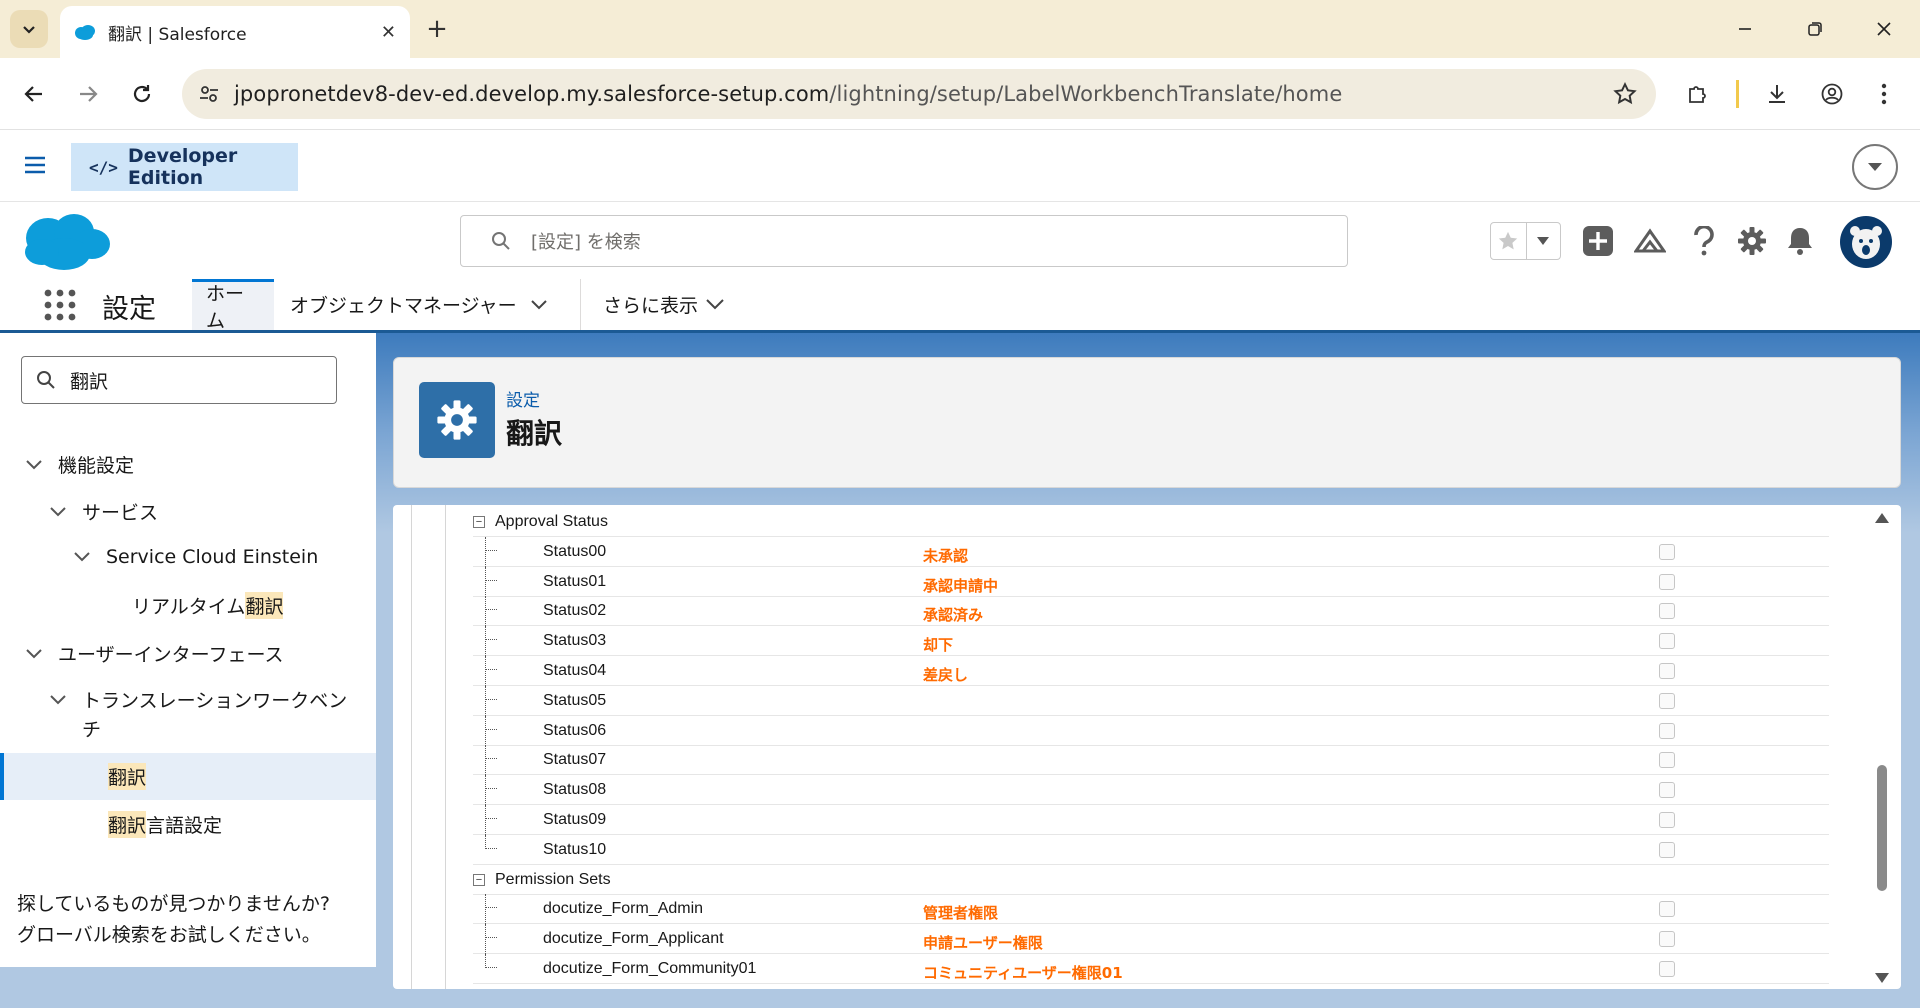  Describe the element at coordinates (1023, 972) in the screenshot. I see `translation-value: コミュニティユーザー権限01` at that location.